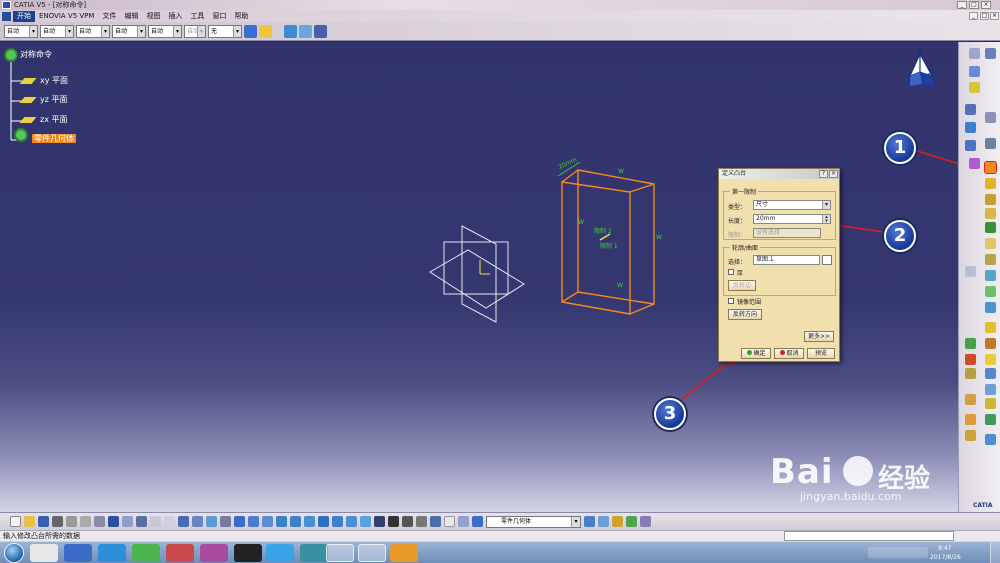  What do you see at coordinates (821, 353) in the screenshot?
I see `preview-button: 预览` at bounding box center [821, 353].